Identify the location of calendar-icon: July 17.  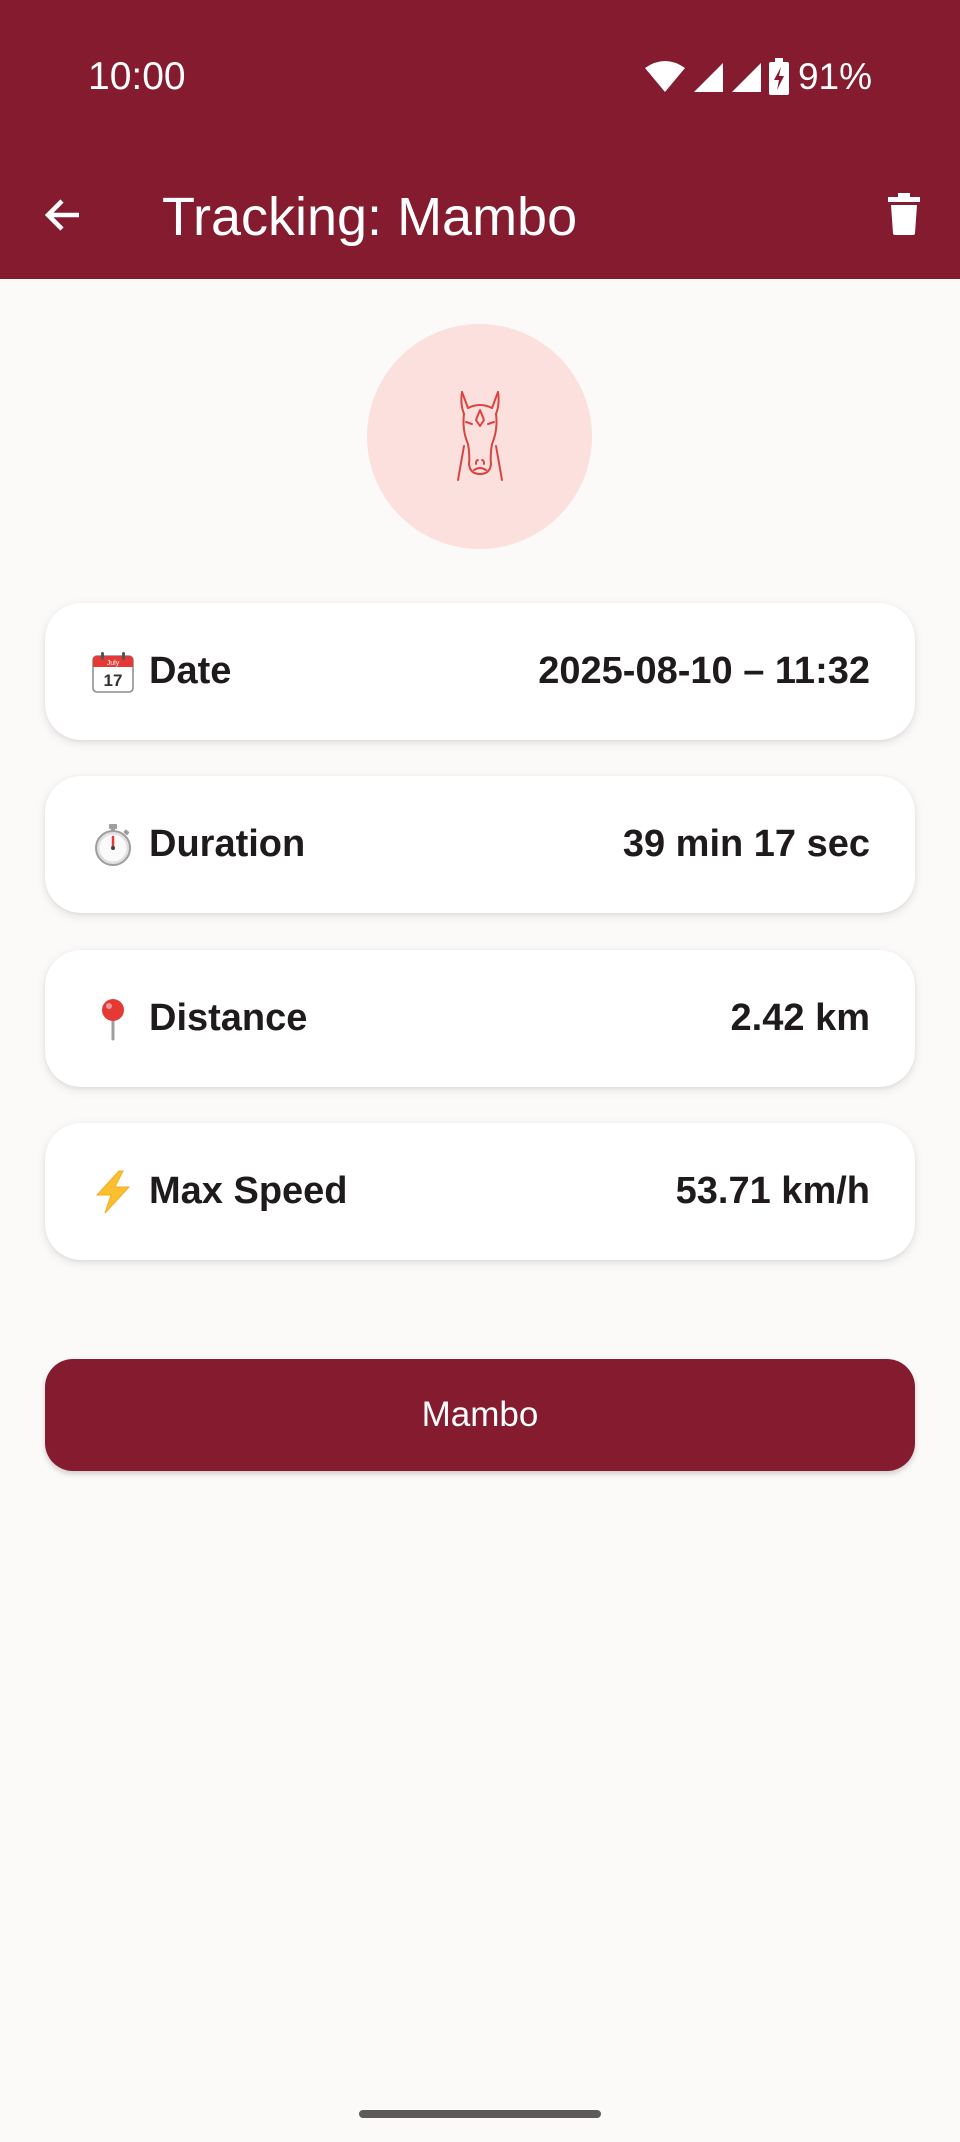
(113, 672).